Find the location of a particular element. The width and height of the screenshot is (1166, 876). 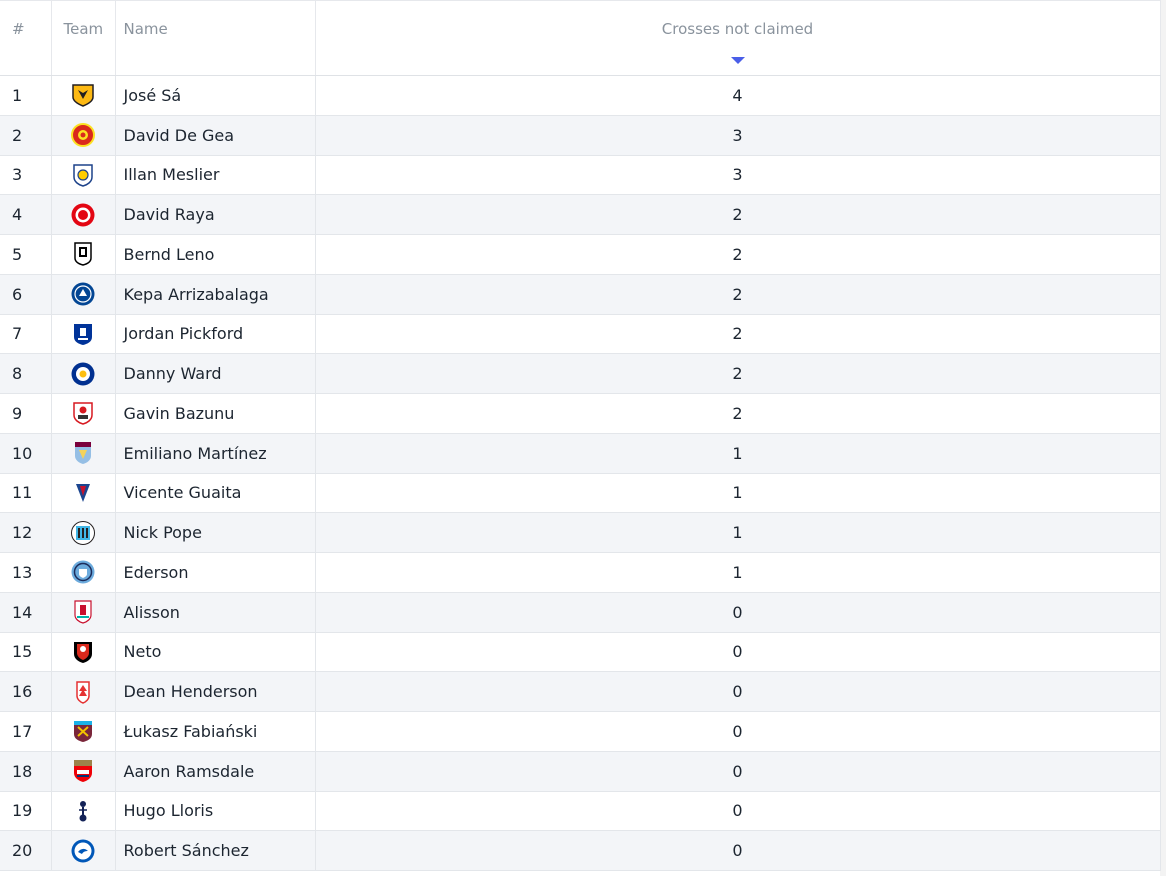

table-row: 2 David De Gea 3 is located at coordinates (580, 134).